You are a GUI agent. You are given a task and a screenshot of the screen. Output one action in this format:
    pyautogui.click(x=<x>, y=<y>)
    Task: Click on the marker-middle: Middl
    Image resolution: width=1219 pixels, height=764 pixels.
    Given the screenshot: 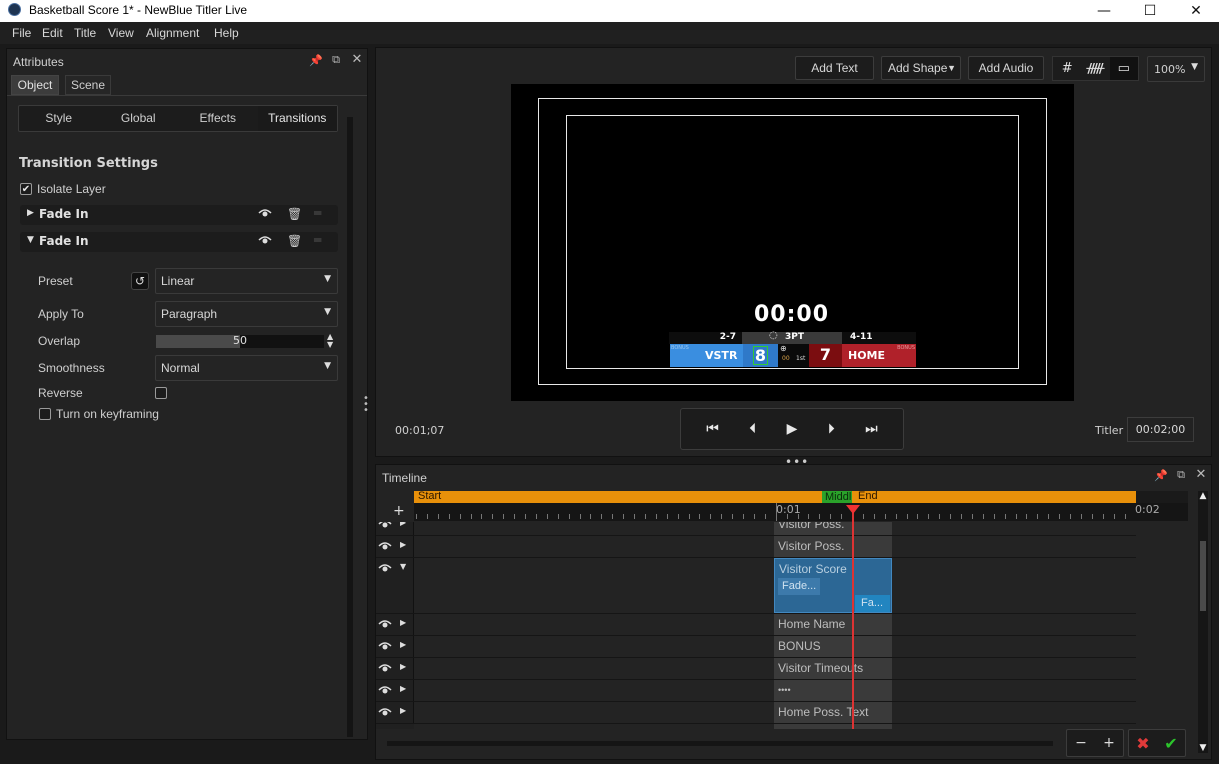 What is the action you would take?
    pyautogui.click(x=837, y=497)
    